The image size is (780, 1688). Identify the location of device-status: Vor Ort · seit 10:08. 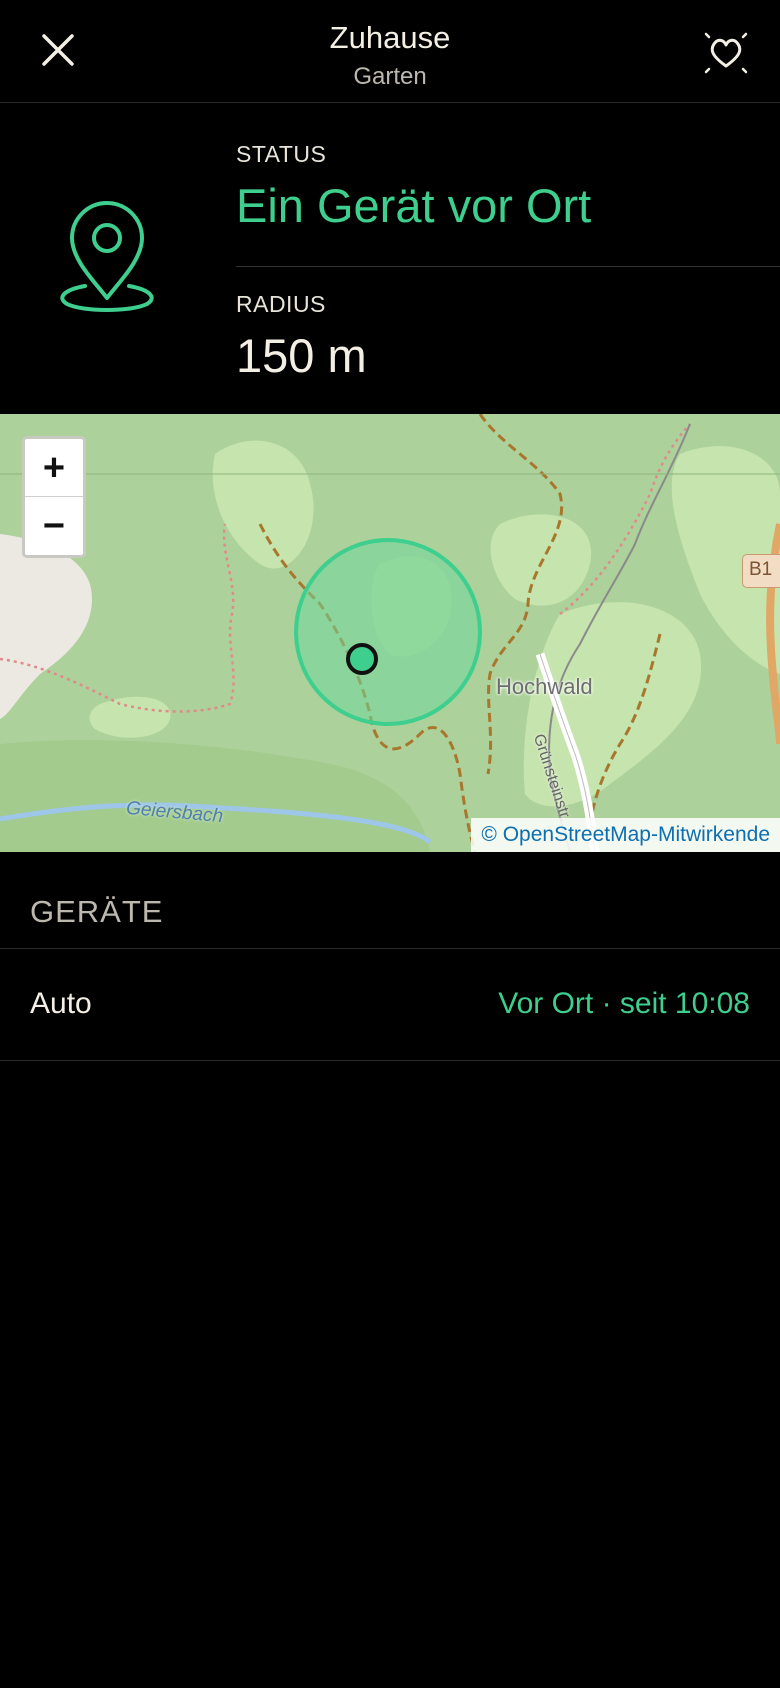
(624, 1003).